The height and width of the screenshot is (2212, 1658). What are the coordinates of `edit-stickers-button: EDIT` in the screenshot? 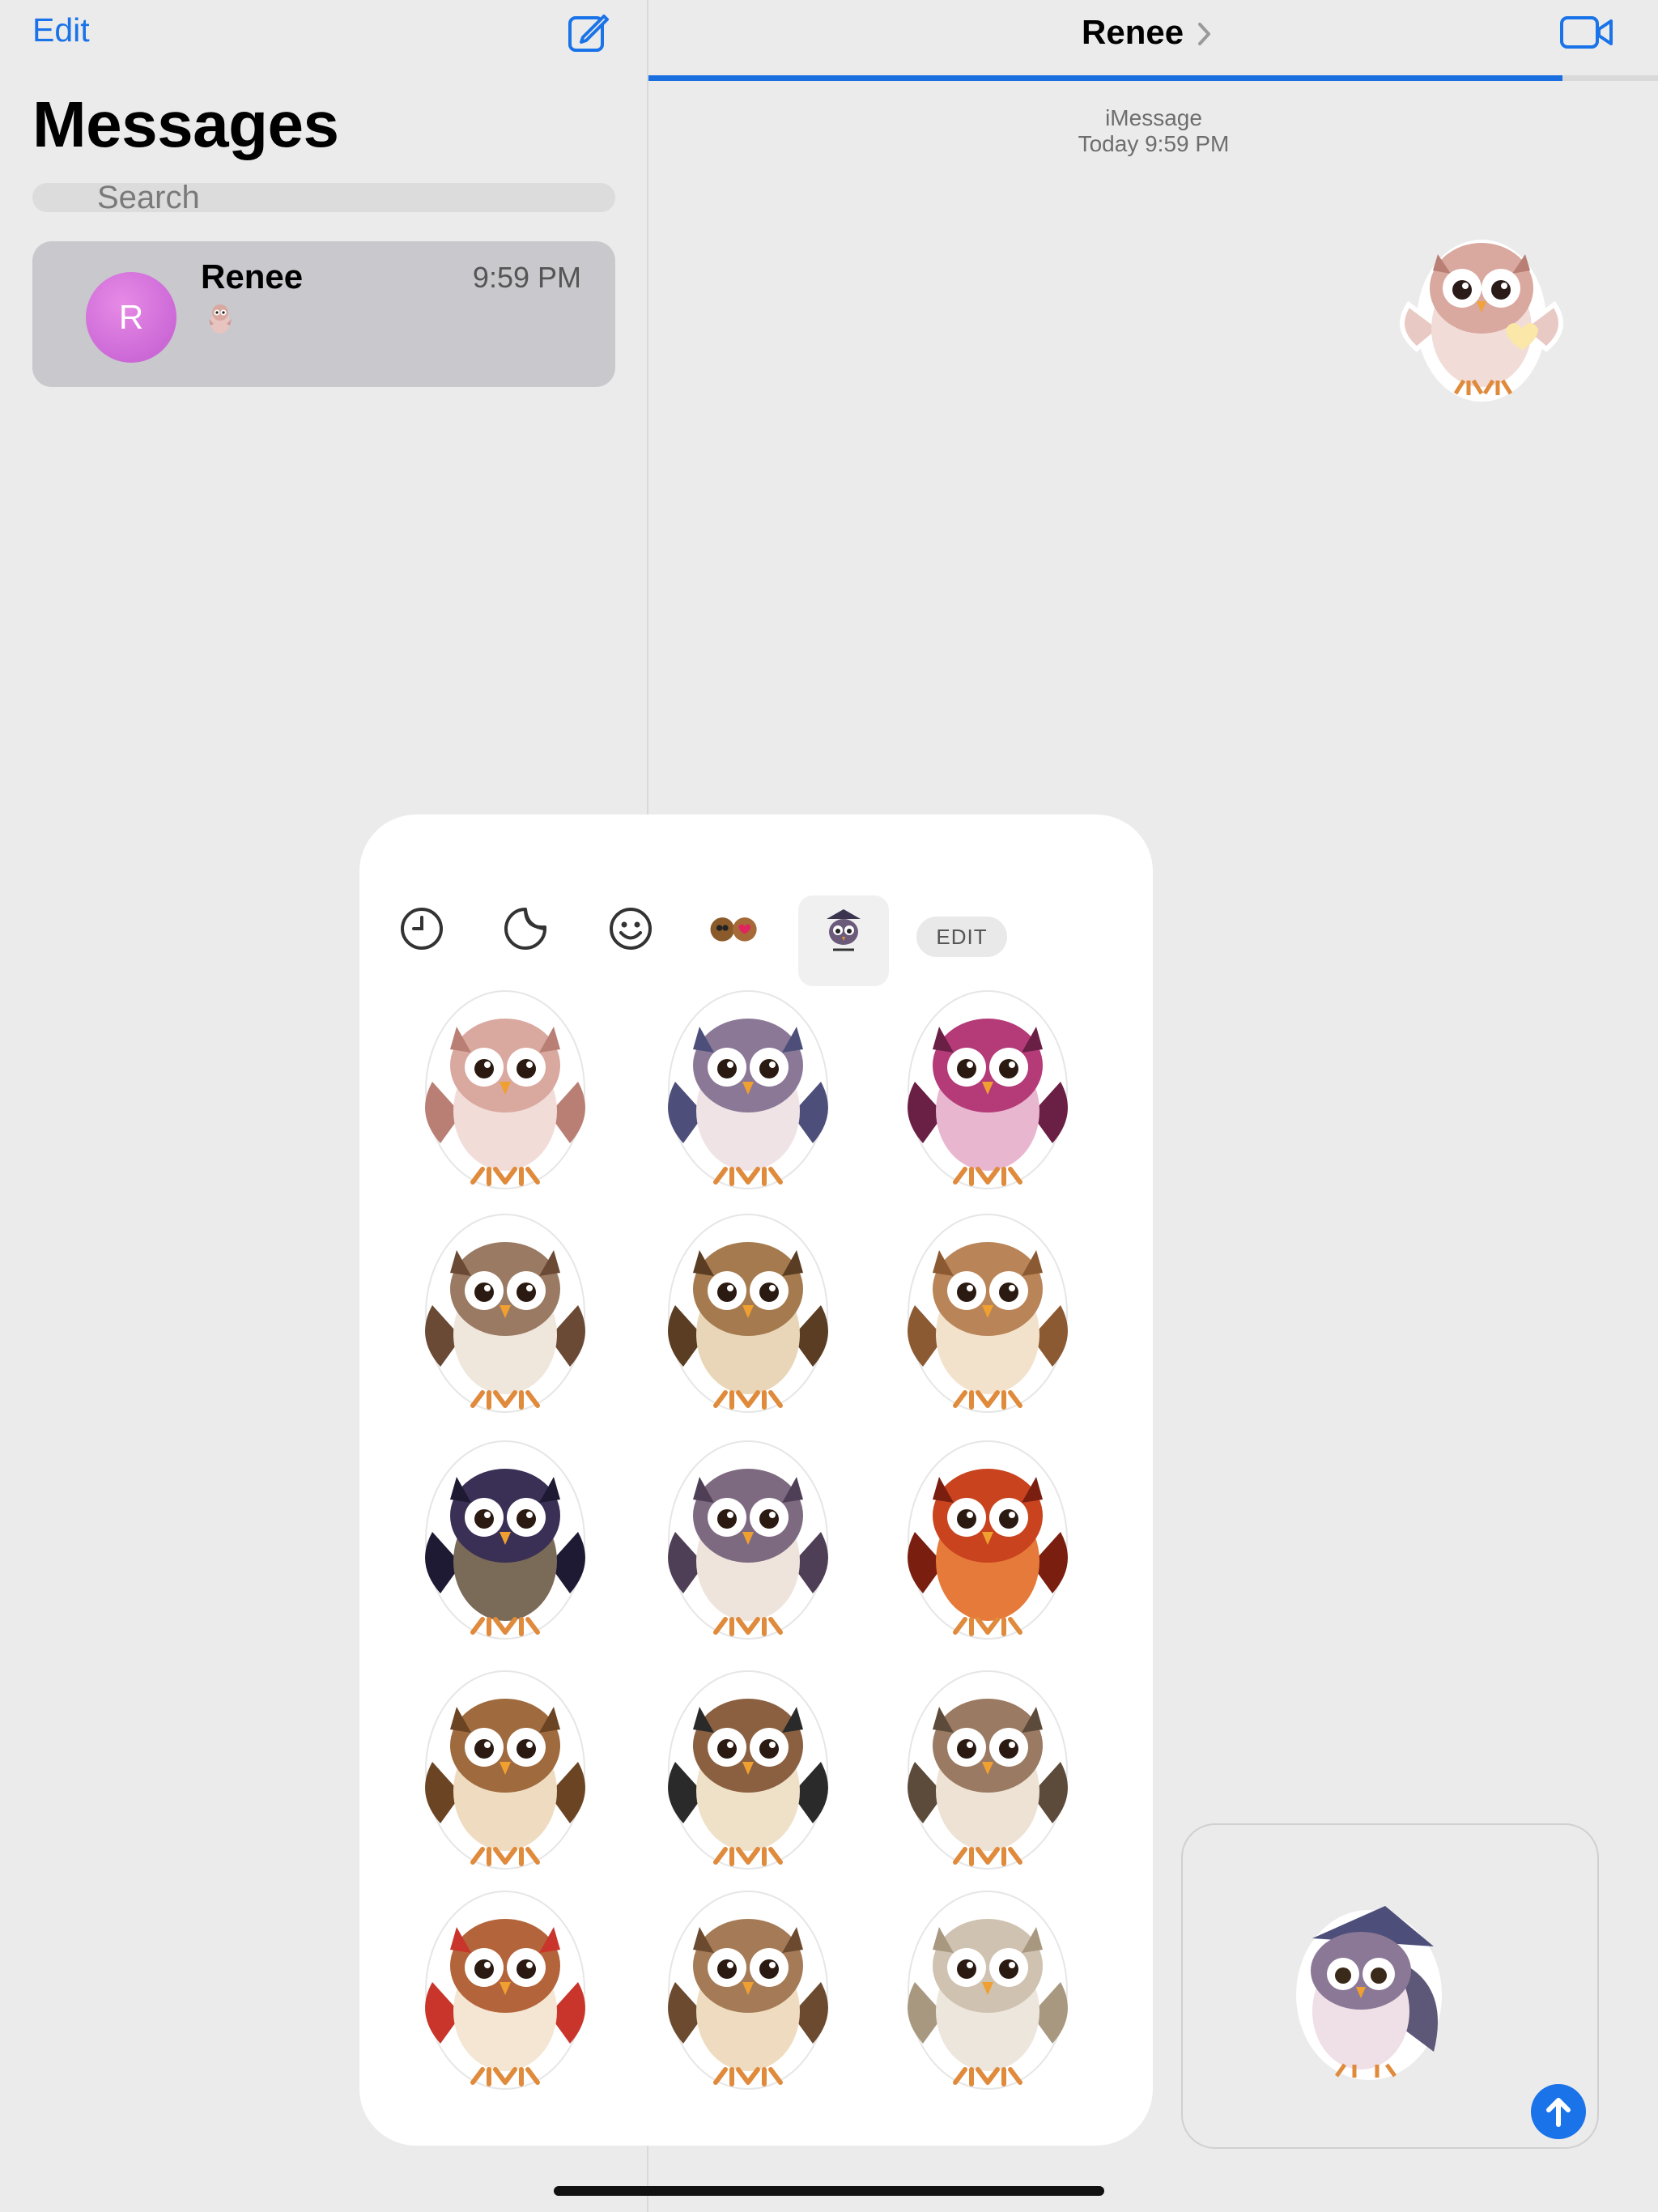 It's located at (961, 937).